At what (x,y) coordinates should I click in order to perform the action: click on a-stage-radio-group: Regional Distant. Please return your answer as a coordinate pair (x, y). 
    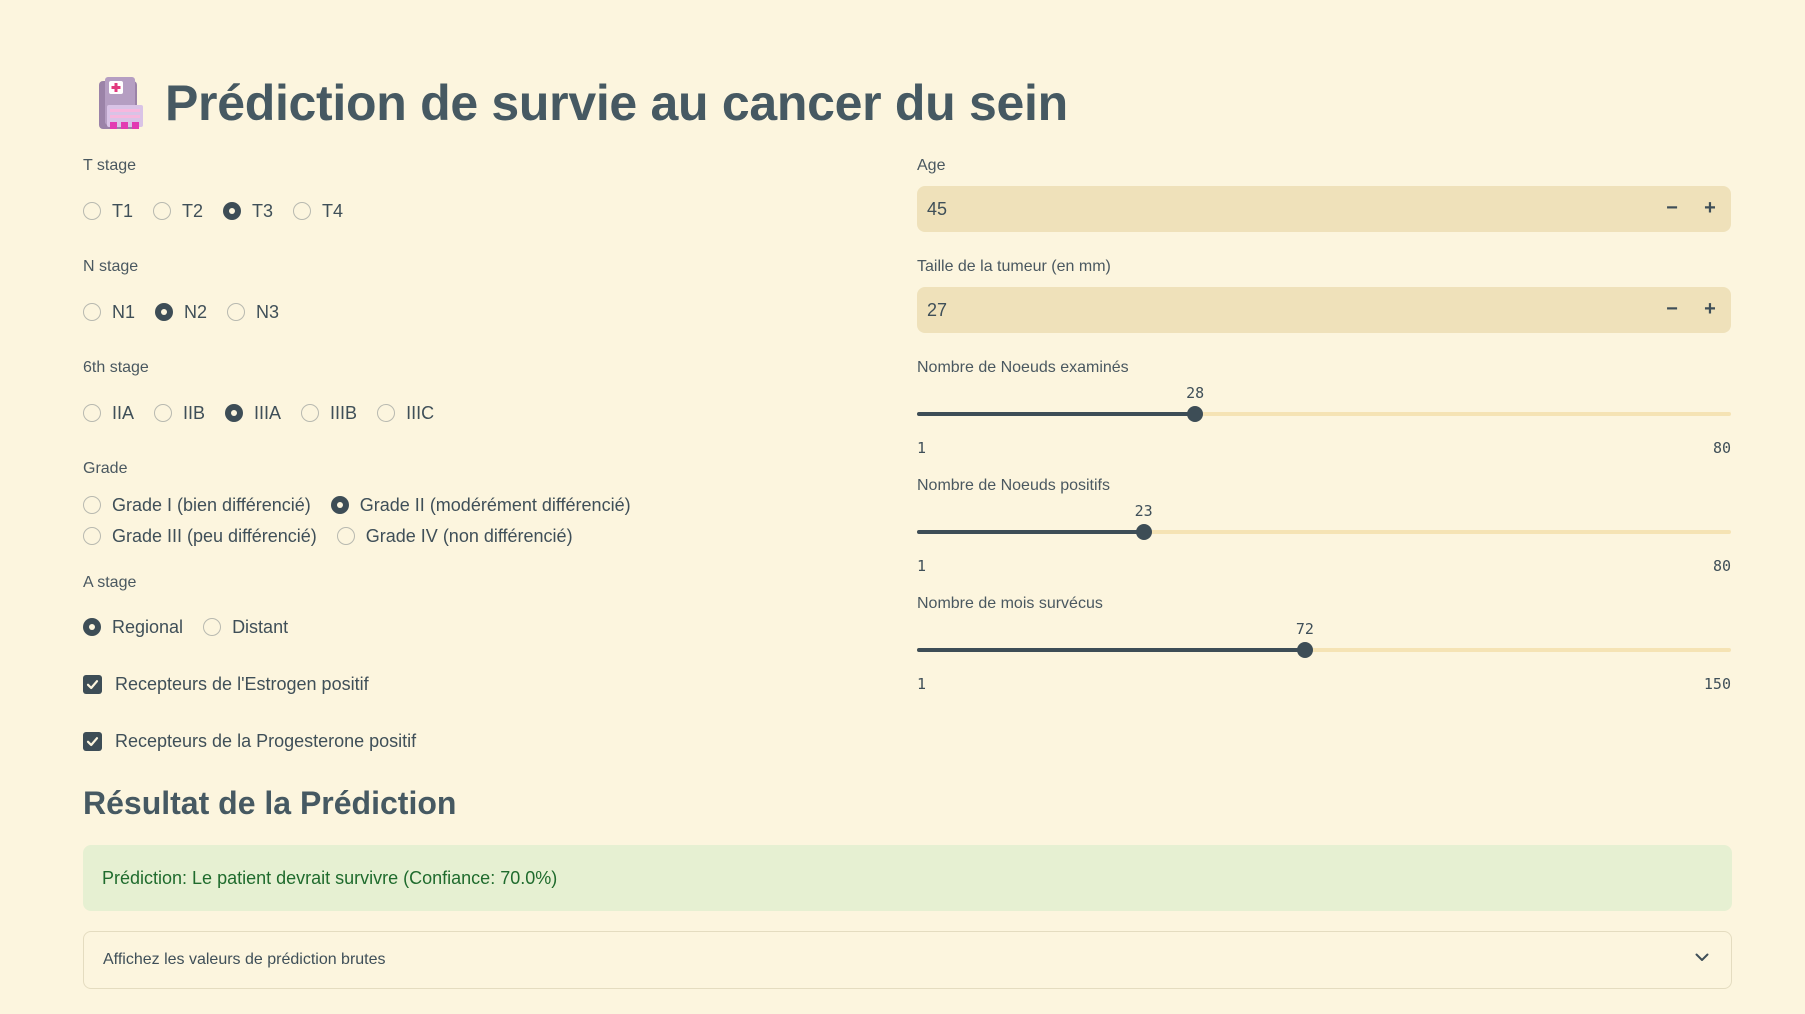
    Looking at the image, I should click on (195, 627).